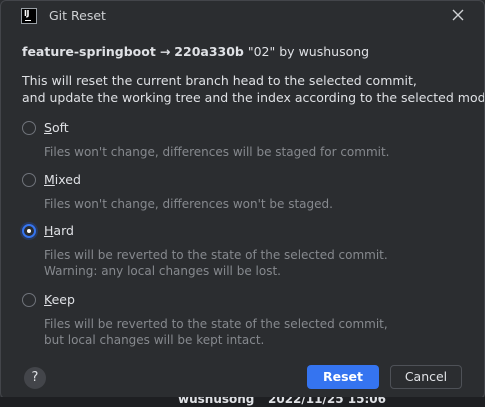  What do you see at coordinates (426, 377) in the screenshot?
I see `cancel-button: Cancel` at bounding box center [426, 377].